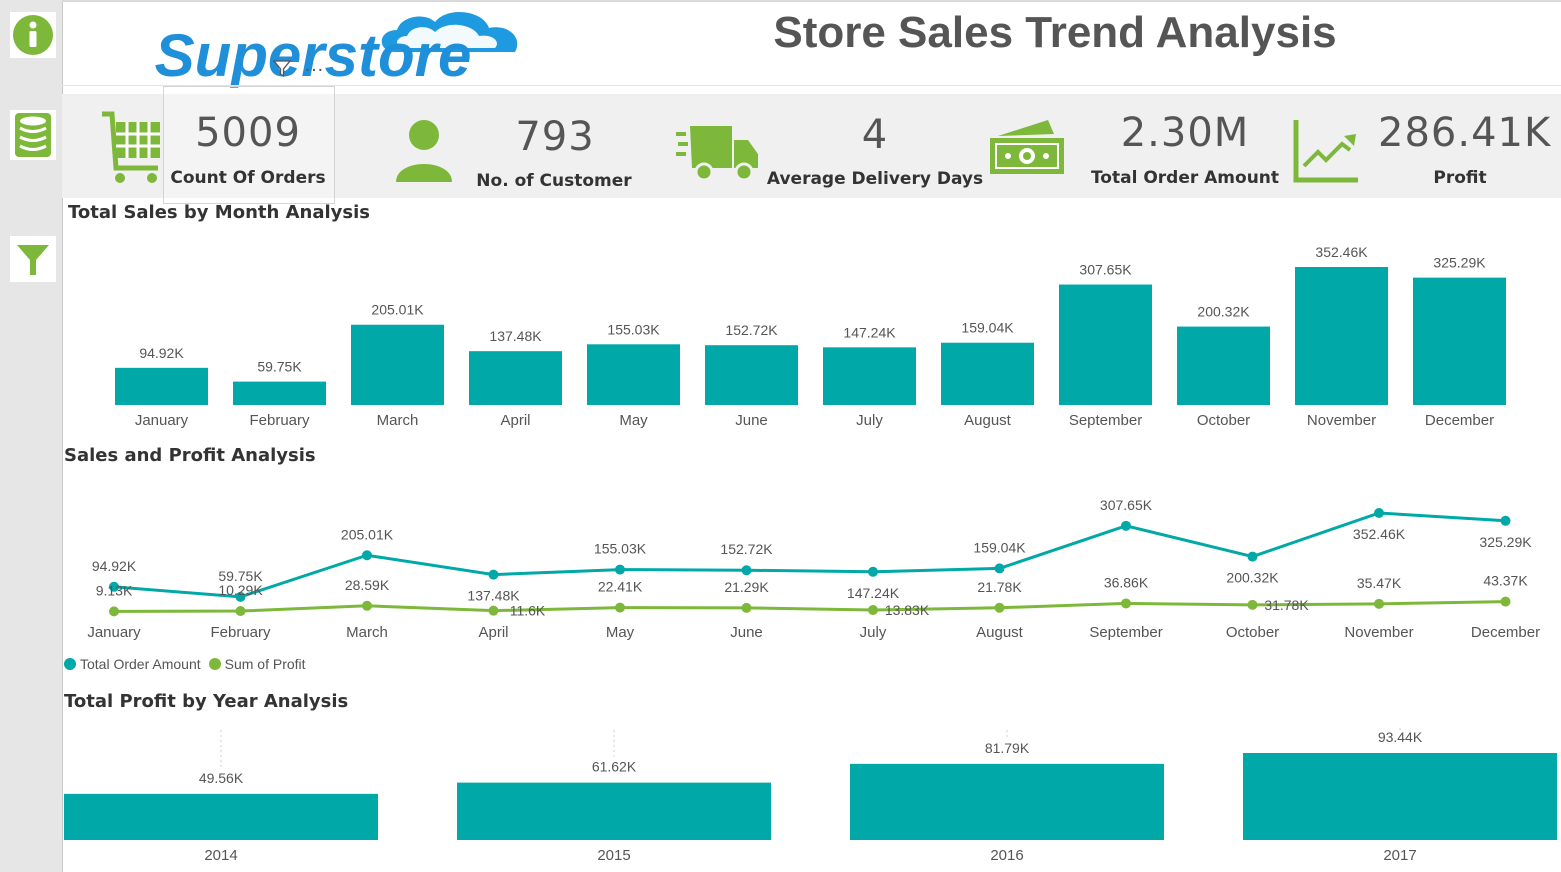 The image size is (1561, 872). Describe the element at coordinates (1460, 178) in the screenshot. I see `kpi-label-profit: Profit` at that location.